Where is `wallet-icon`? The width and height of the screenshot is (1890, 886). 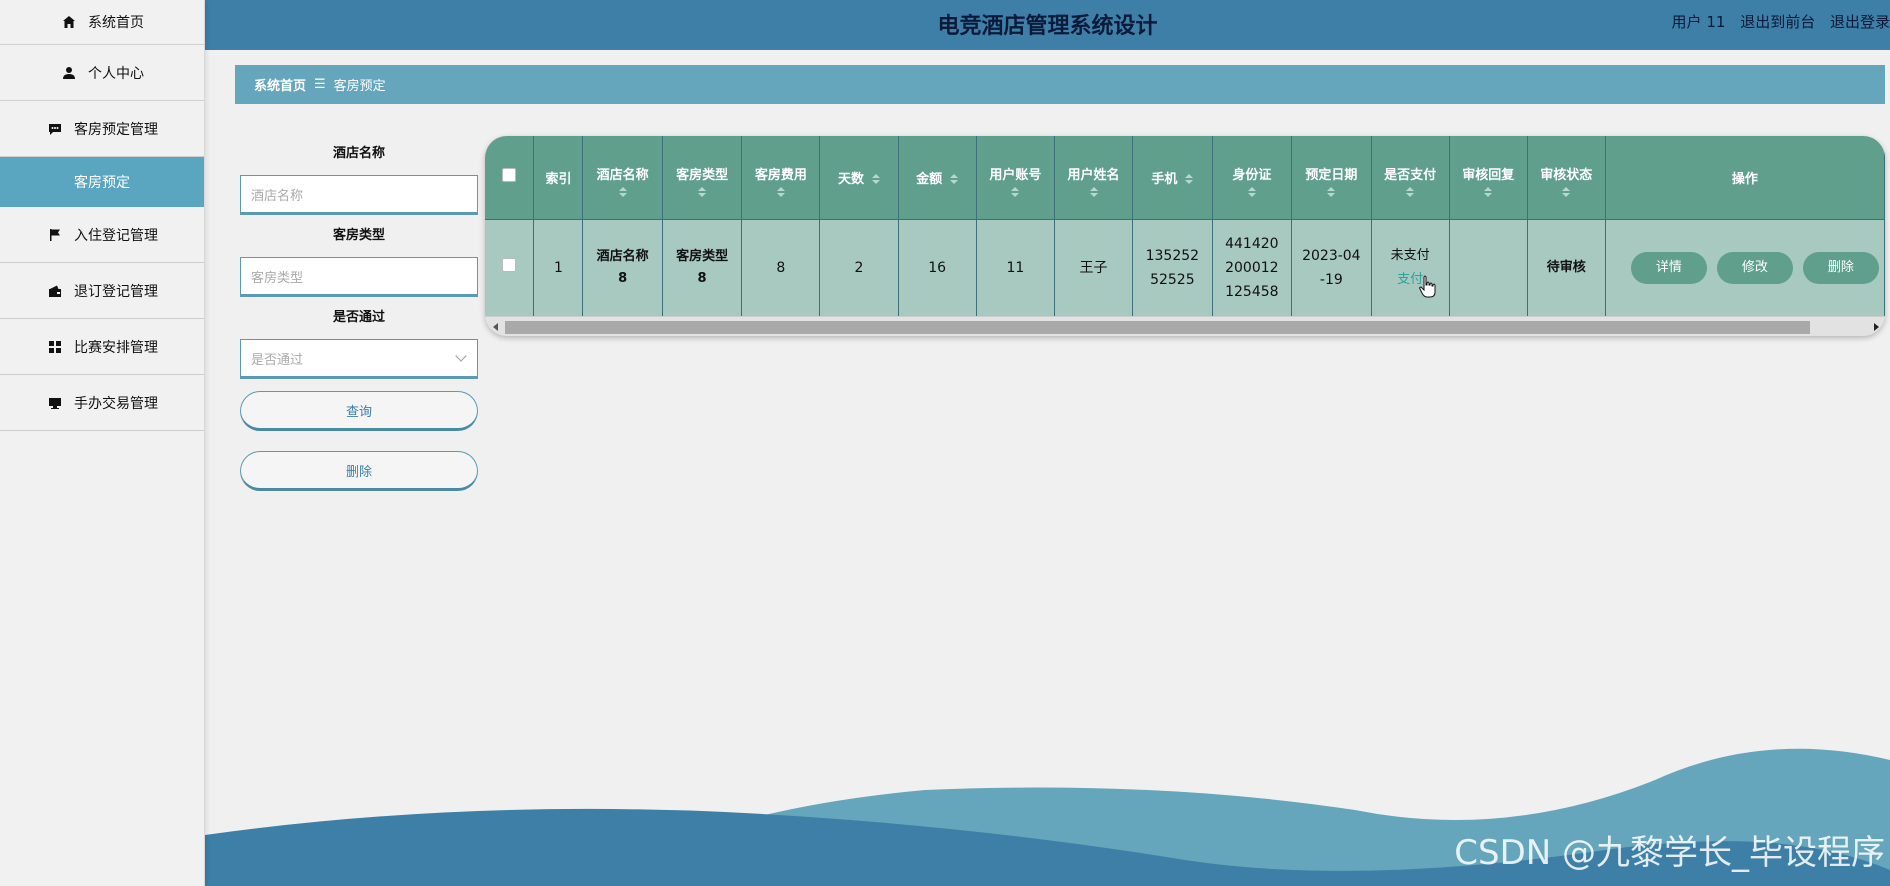 wallet-icon is located at coordinates (55, 291).